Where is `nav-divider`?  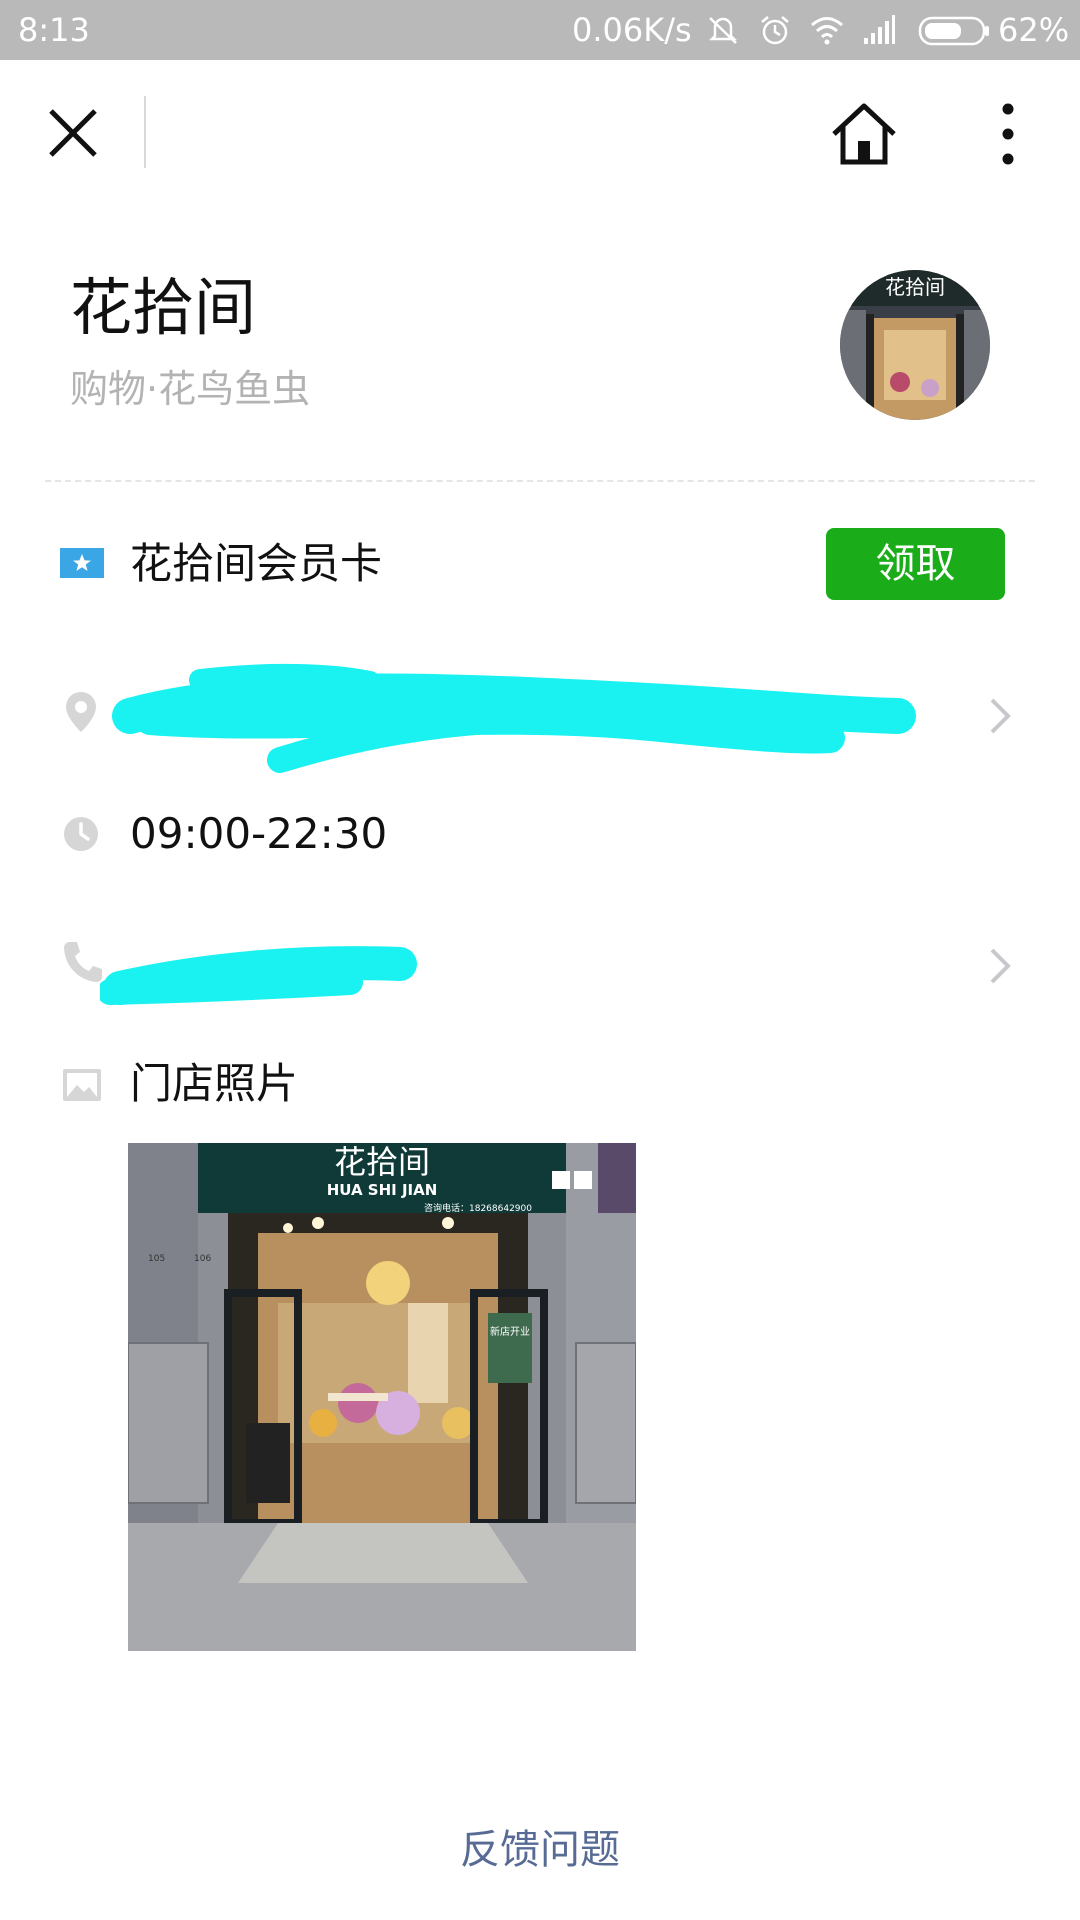 nav-divider is located at coordinates (145, 132).